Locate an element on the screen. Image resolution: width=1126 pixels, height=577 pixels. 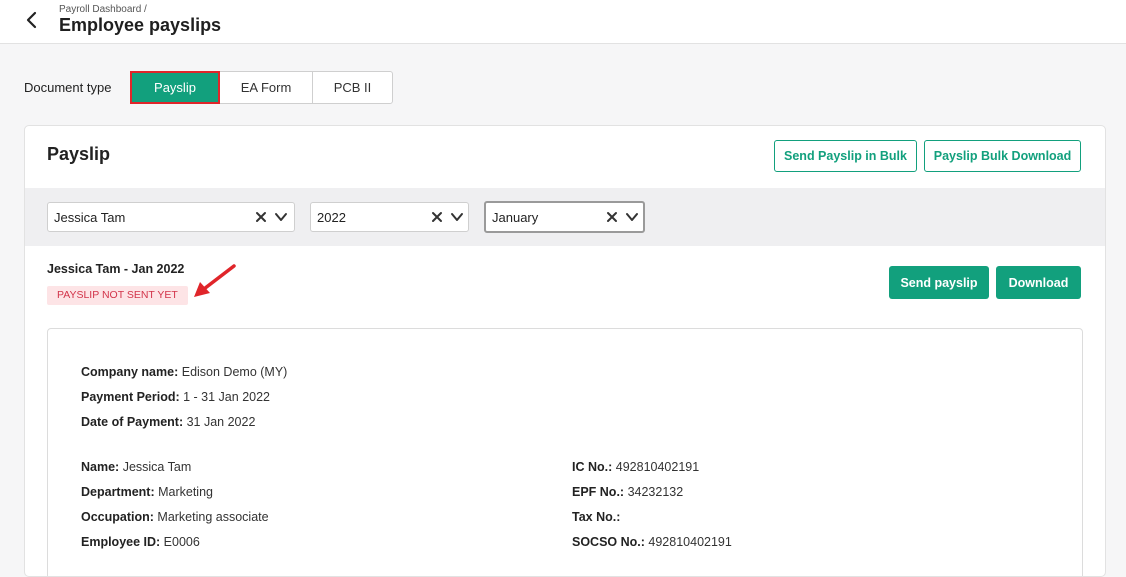
department-field: Department: Marketing is located at coordinates (147, 492).